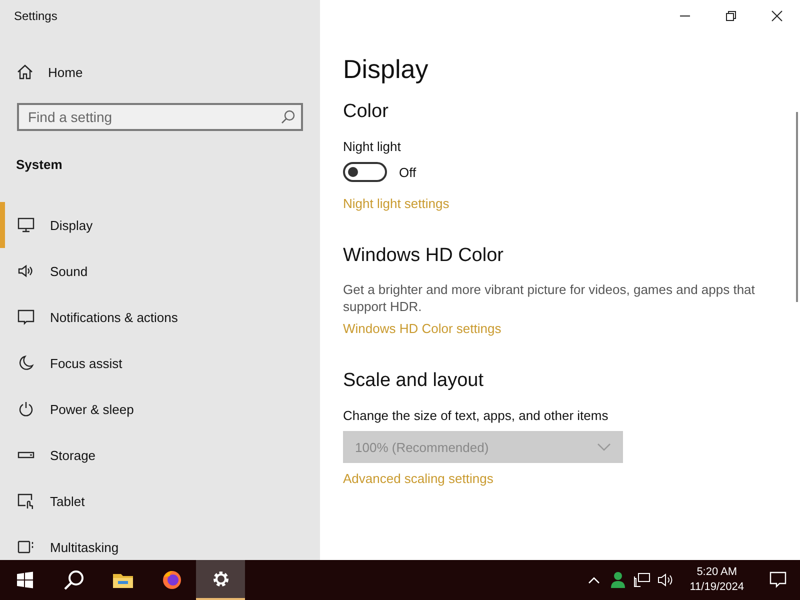 The width and height of the screenshot is (800, 600). I want to click on page-heading: Display, so click(386, 69).